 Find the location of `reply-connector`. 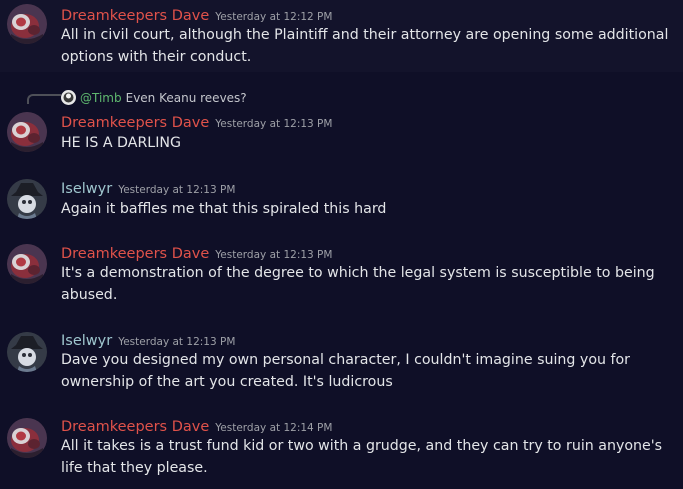

reply-connector is located at coordinates (44, 99).